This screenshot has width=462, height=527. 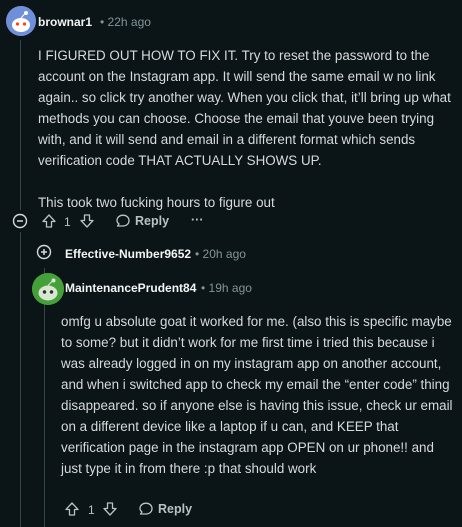 I want to click on collapsed-reply-time: 20h ago, so click(x=224, y=254).